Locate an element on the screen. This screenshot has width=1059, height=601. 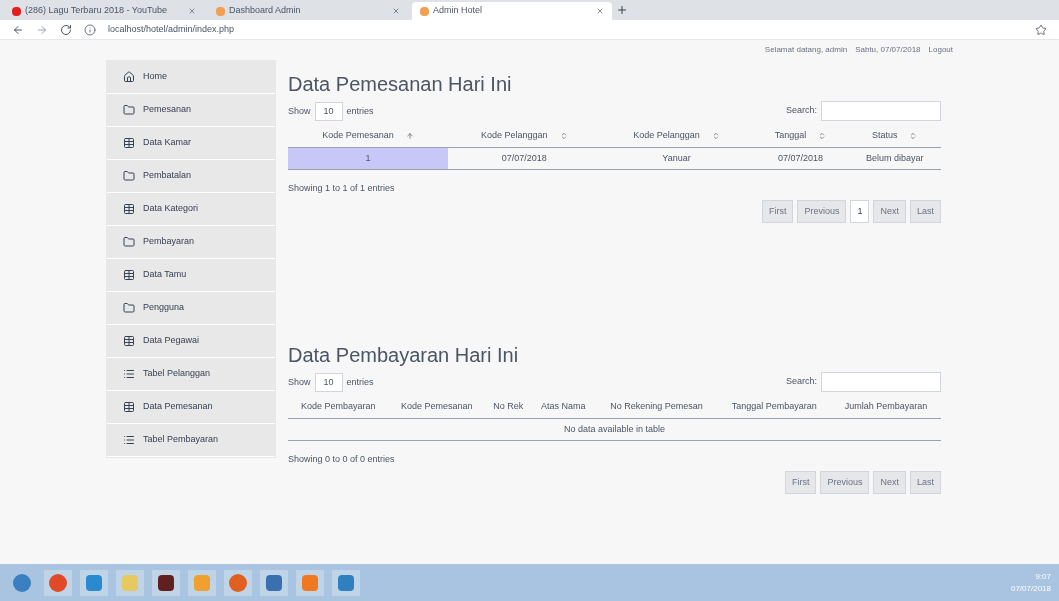
sidebar-item: Tabel Pembayaran is located at coordinates (191, 440).